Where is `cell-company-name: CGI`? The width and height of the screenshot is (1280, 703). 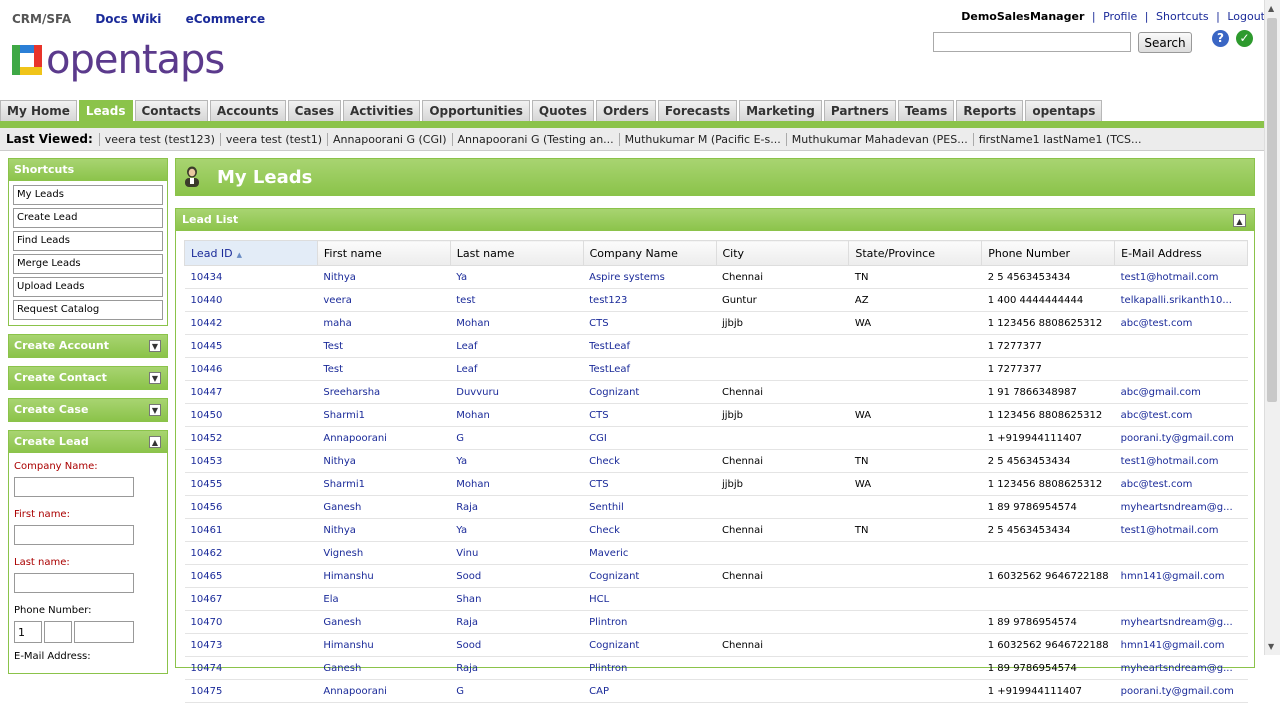
cell-company-name: CGI is located at coordinates (649, 438).